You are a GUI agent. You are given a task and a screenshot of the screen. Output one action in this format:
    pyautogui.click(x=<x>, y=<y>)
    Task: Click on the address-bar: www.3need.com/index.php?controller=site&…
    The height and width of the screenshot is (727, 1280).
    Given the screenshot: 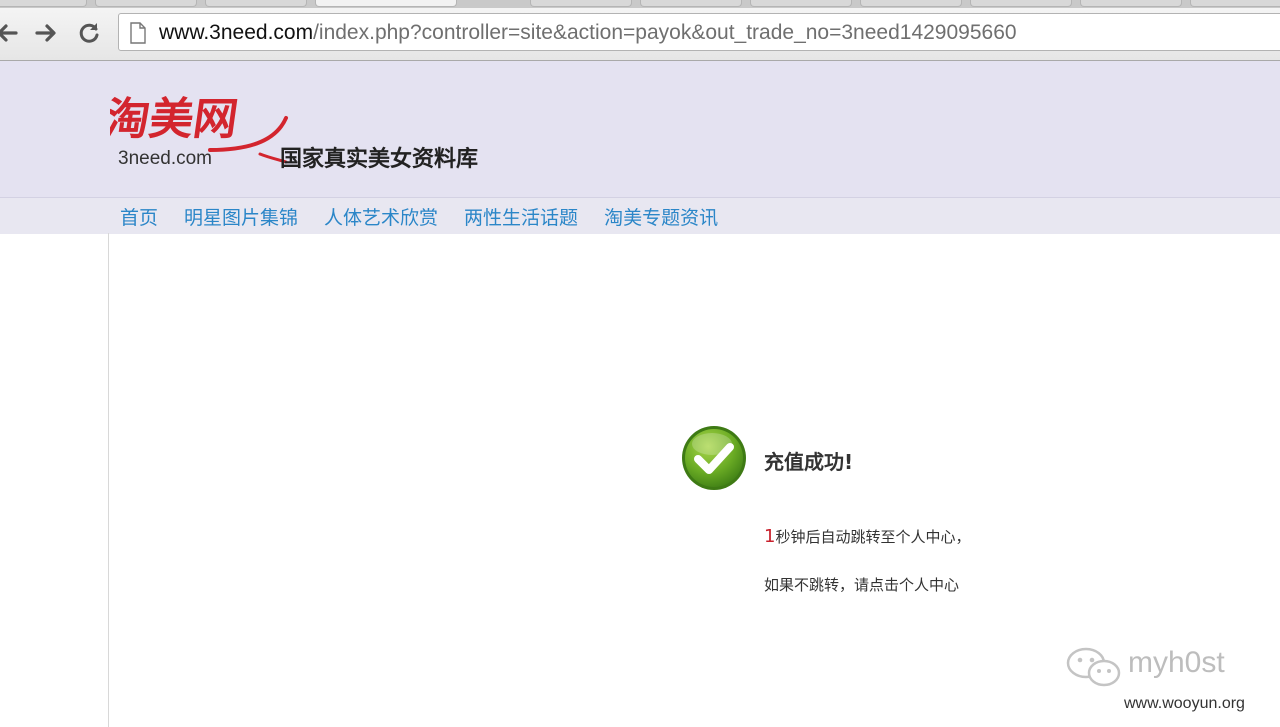 What is the action you would take?
    pyautogui.click(x=699, y=32)
    